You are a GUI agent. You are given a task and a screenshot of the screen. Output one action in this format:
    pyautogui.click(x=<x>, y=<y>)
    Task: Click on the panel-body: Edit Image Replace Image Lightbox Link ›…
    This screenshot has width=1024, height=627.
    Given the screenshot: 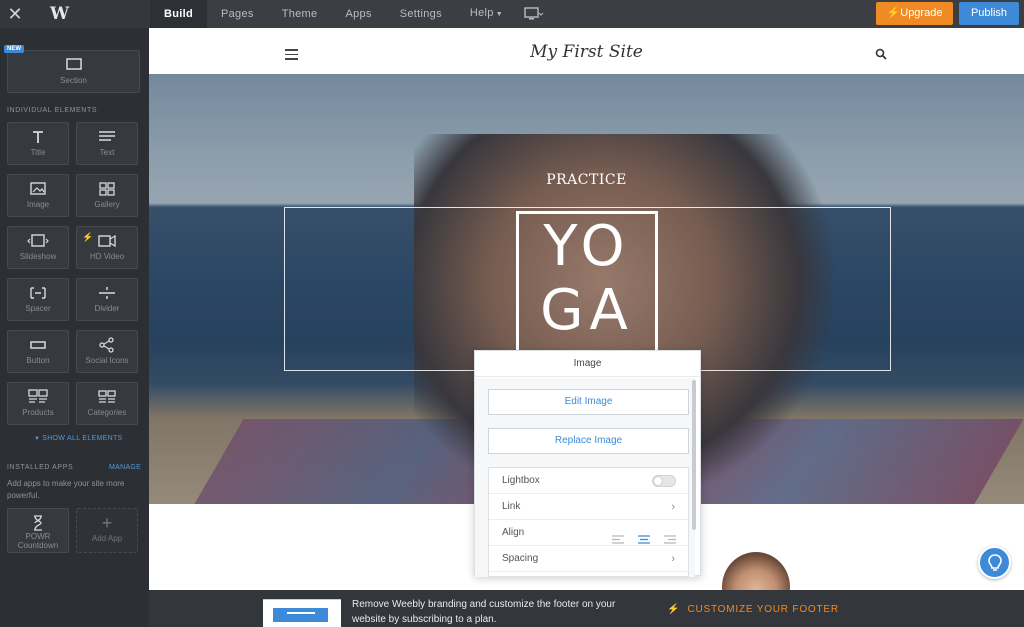 What is the action you would take?
    pyautogui.click(x=585, y=477)
    